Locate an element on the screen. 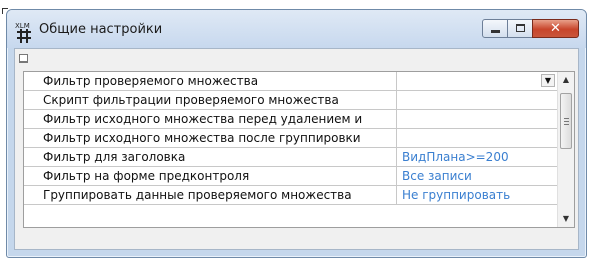 Image resolution: width=594 pixels, height=265 pixels. property-value: Все записи is located at coordinates (477, 176).